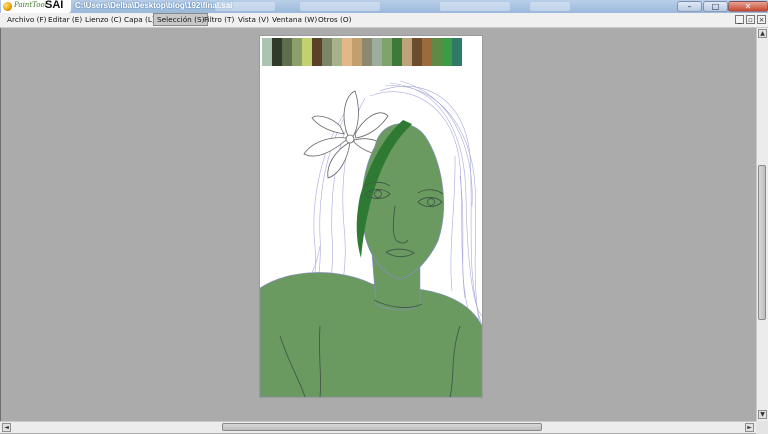 Image resolution: width=768 pixels, height=434 pixels. I want to click on menu-archivo: Archivo (F), so click(27, 19).